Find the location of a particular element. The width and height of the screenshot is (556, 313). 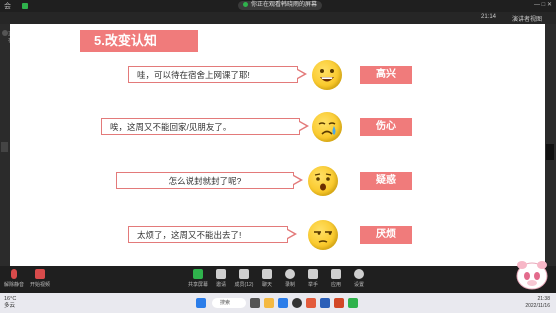

browser-icon is located at coordinates (283, 303).